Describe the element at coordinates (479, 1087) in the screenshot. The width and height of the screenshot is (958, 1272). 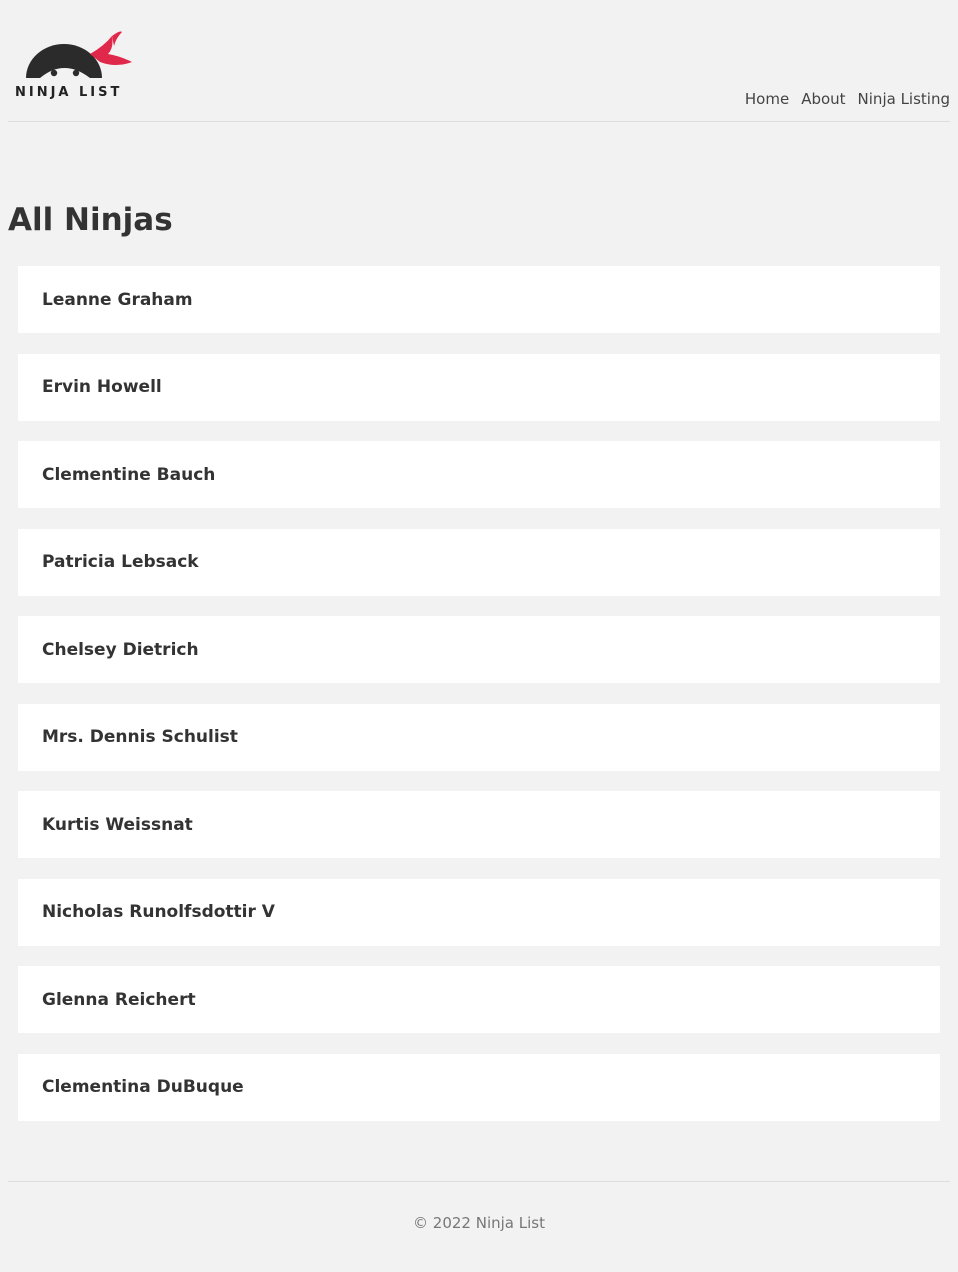
I see `ninja-list-item: Clementina DuBuque` at that location.